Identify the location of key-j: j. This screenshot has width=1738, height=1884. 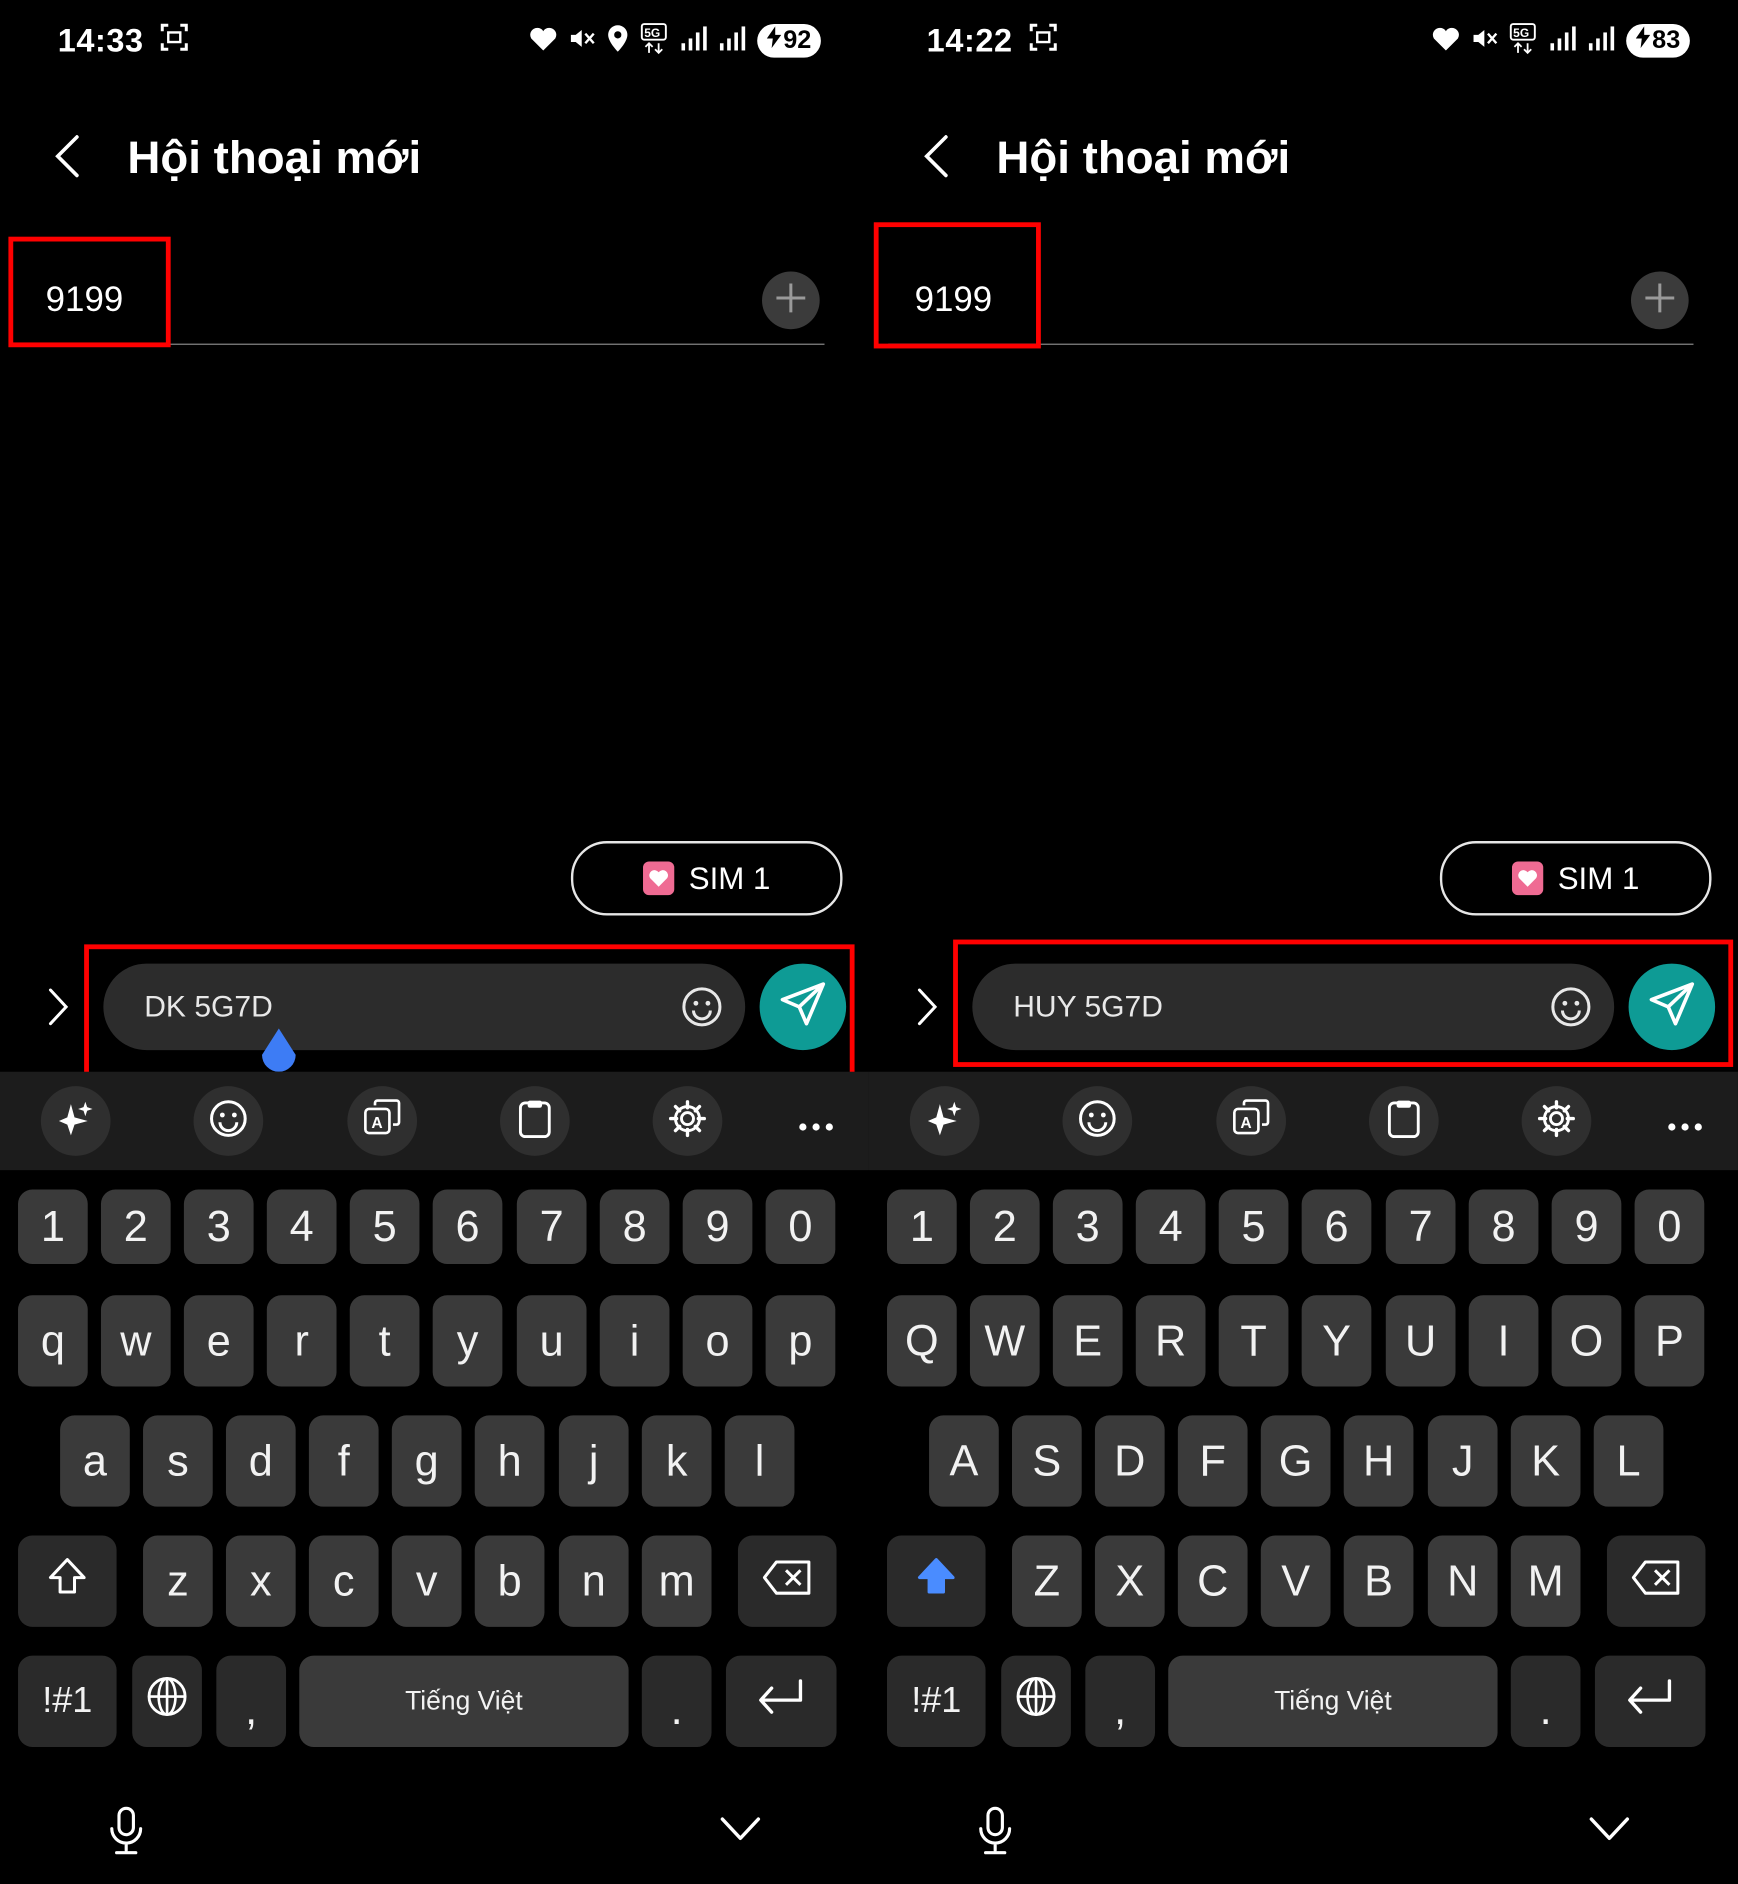
(593, 1461).